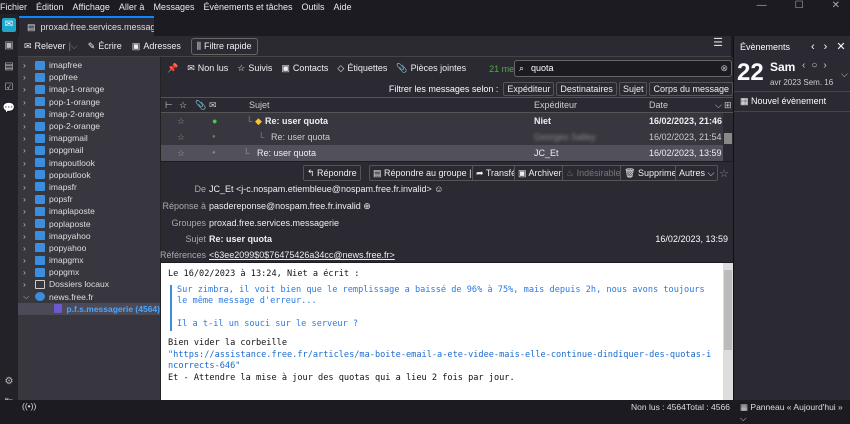 Image resolution: width=850 pixels, height=424 pixels. Describe the element at coordinates (362, 68) in the screenshot. I see `filter-etiquettes: ◇ Étiquettes` at that location.